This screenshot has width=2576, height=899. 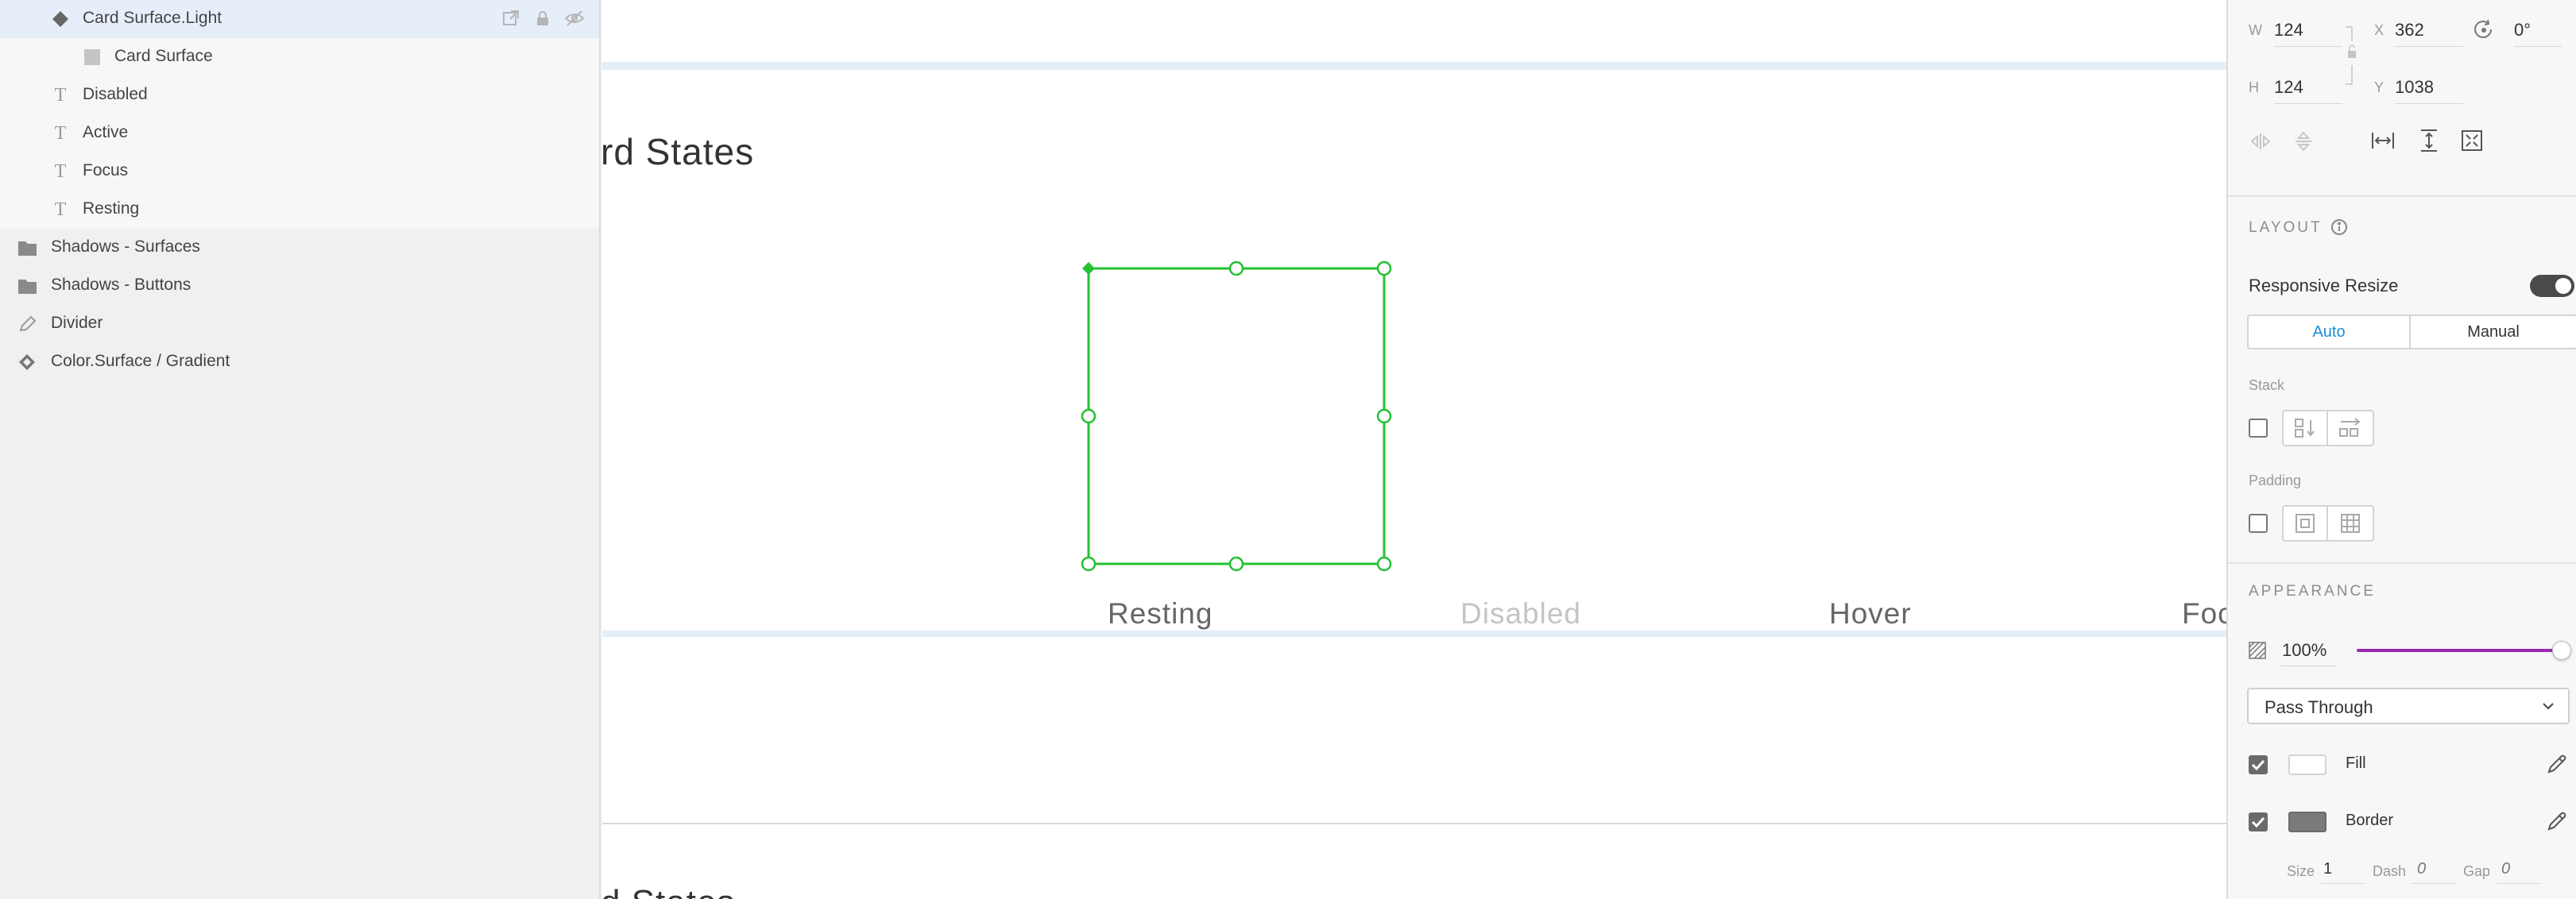 What do you see at coordinates (299, 210) in the screenshot?
I see `layer-item-resting: T Resting` at bounding box center [299, 210].